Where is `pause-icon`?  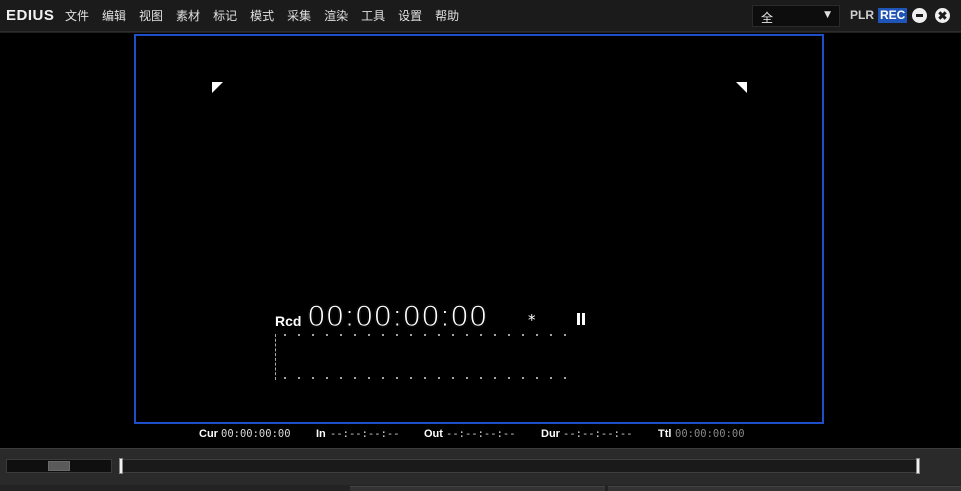 pause-icon is located at coordinates (581, 319).